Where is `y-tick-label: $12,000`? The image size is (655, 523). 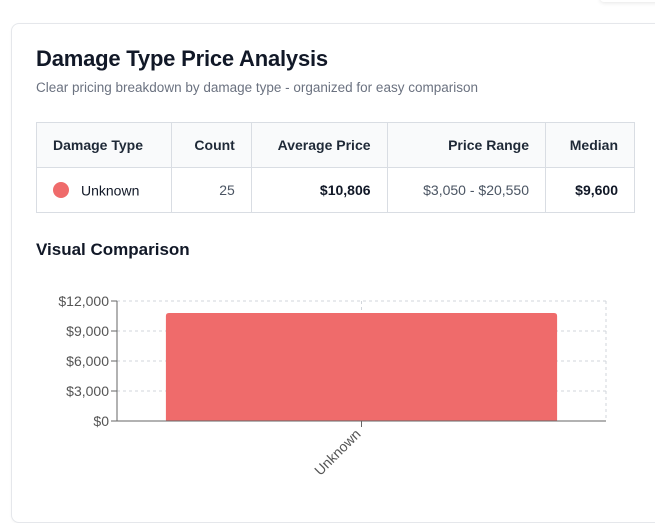 y-tick-label: $12,000 is located at coordinates (83, 301).